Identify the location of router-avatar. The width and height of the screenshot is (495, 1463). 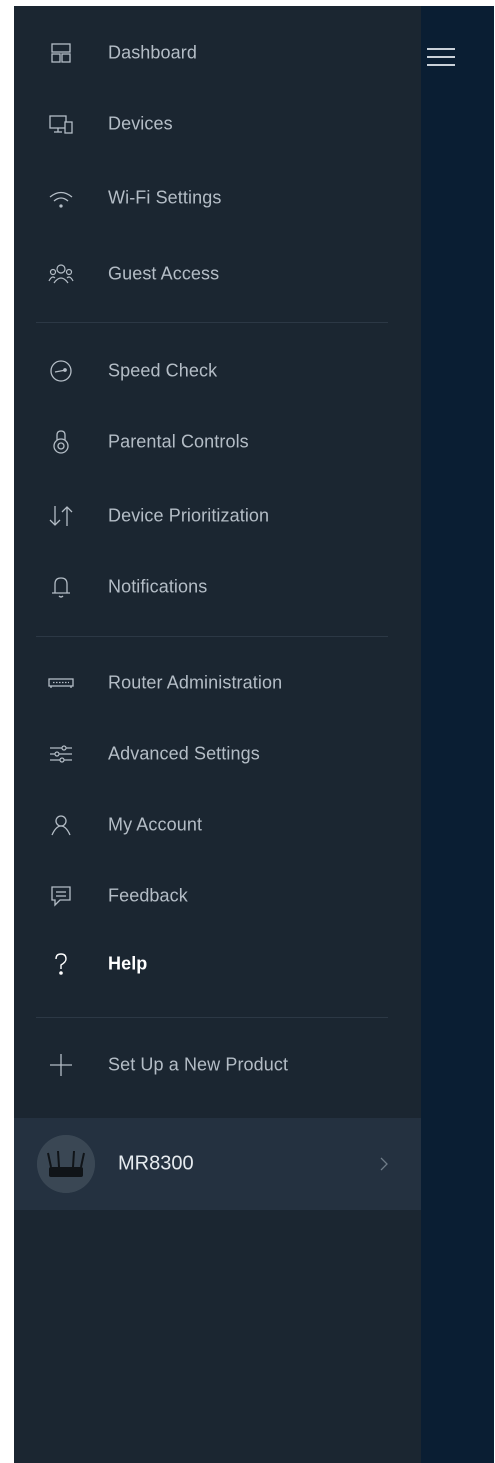
(66, 1164).